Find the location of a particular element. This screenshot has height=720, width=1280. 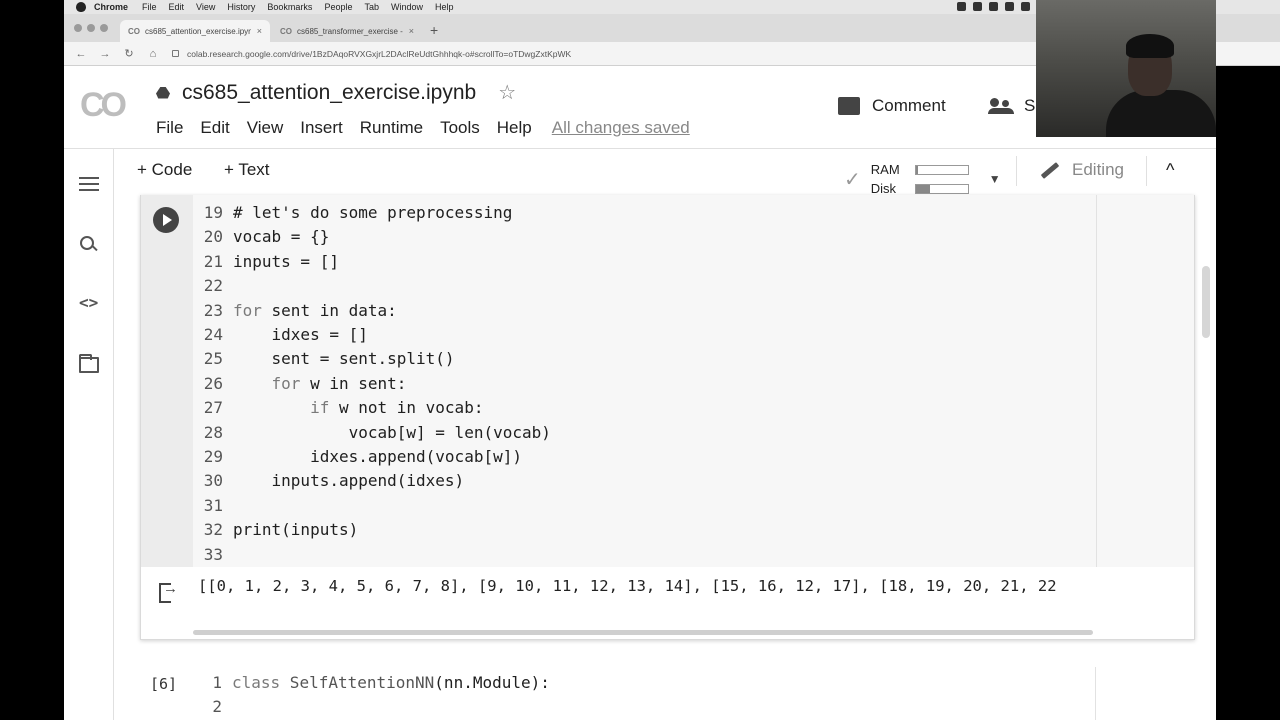

share-label: S is located at coordinates (1030, 105).